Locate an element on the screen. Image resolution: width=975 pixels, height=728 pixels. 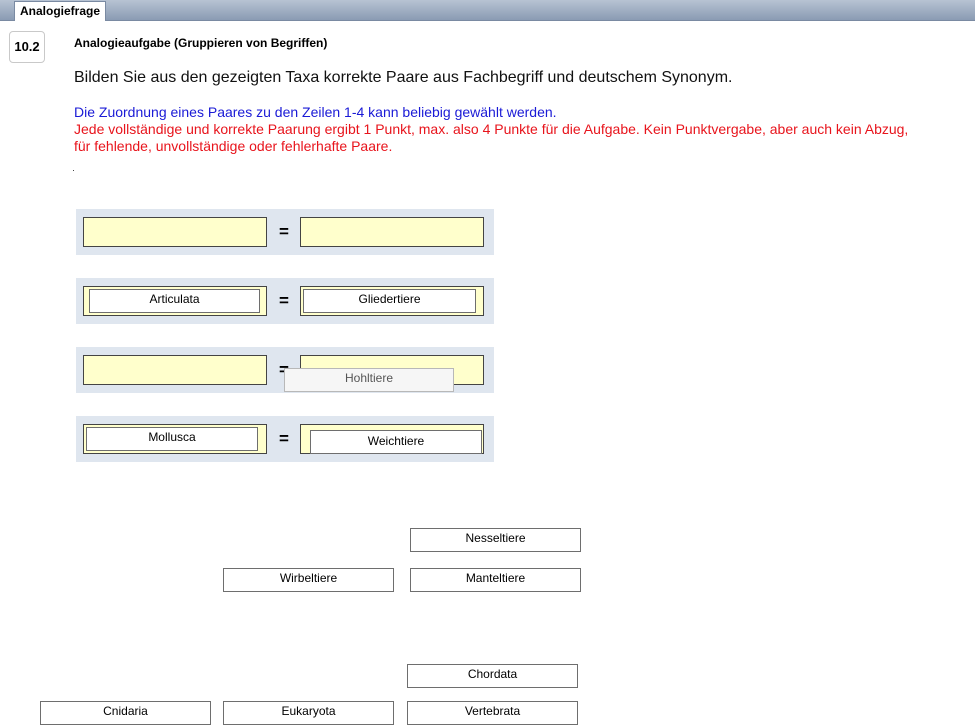
term-card-nesseltiere: Nesseltiere is located at coordinates (495, 540).